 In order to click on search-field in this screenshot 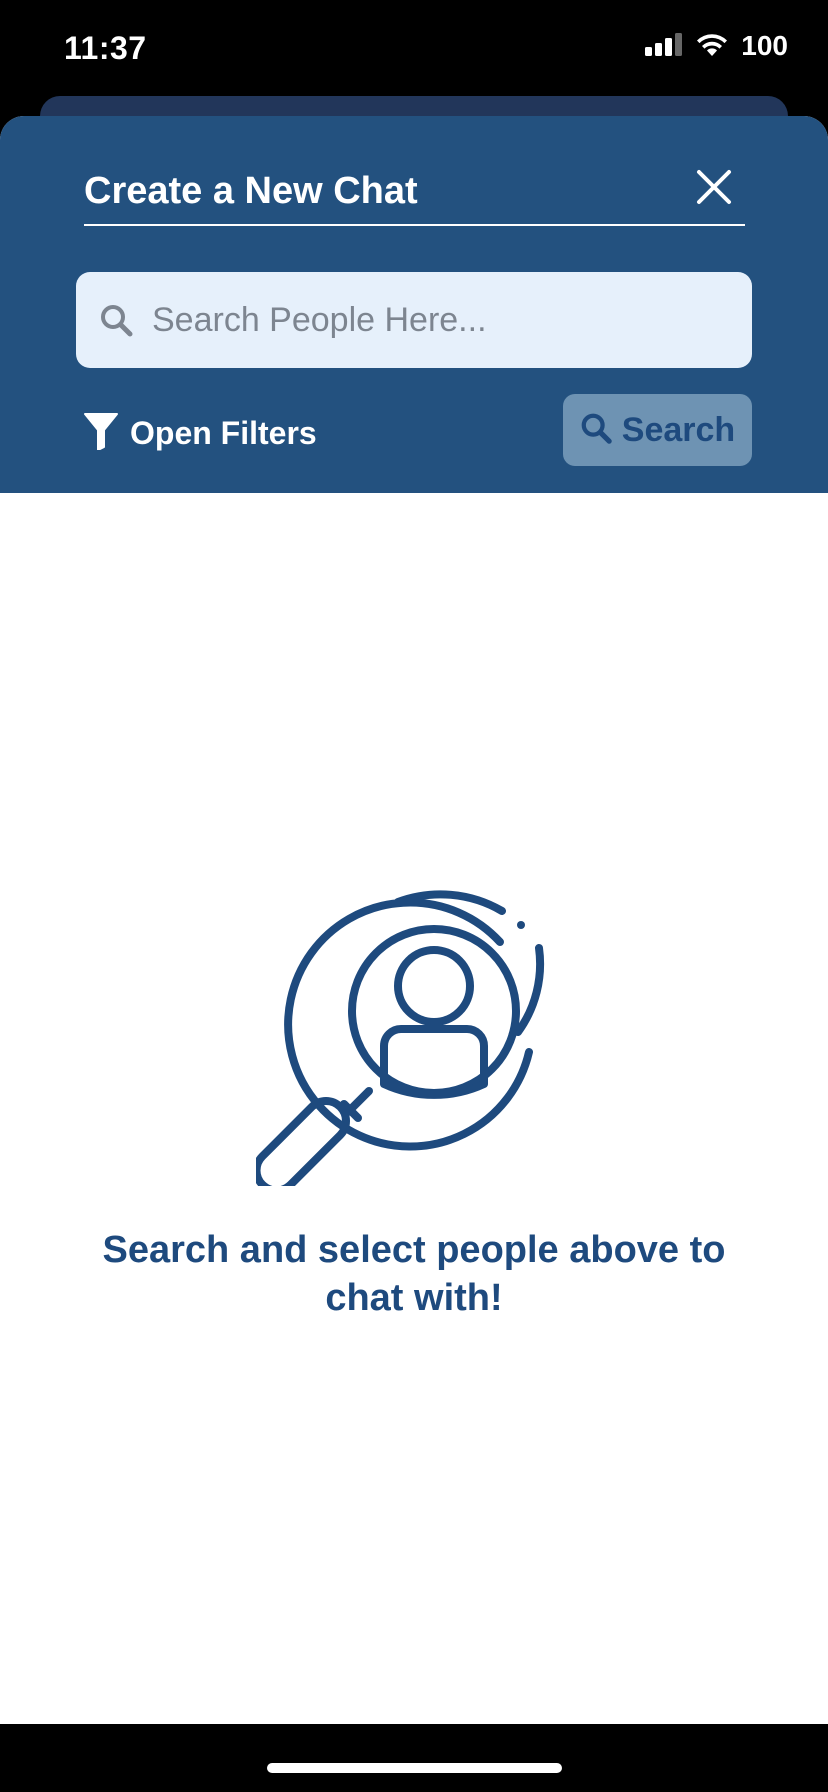, I will do `click(414, 320)`.